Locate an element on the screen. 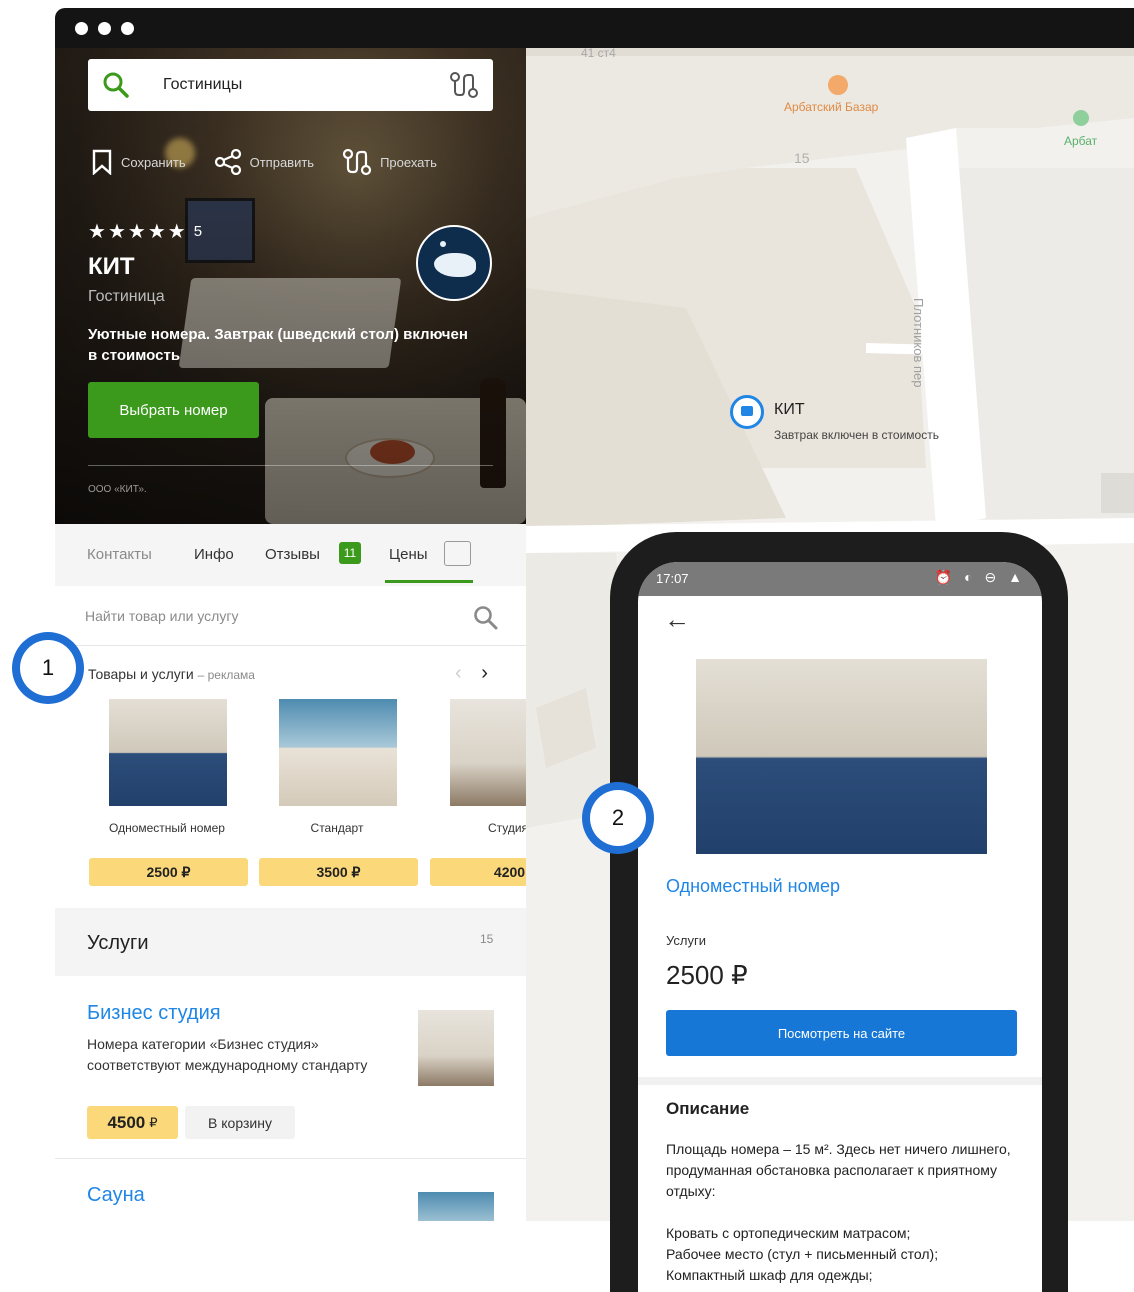 The height and width of the screenshot is (1292, 1134). product-photo is located at coordinates (841, 756).